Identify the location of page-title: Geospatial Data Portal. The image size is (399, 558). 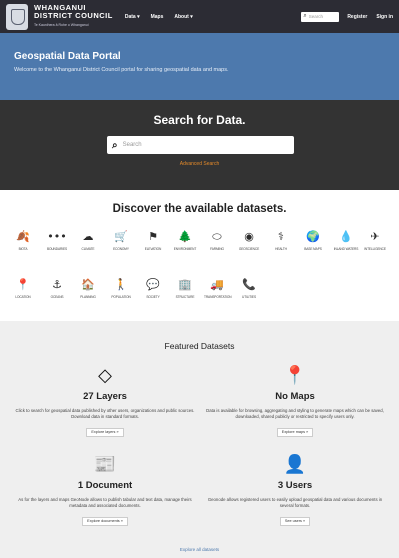
(67, 56).